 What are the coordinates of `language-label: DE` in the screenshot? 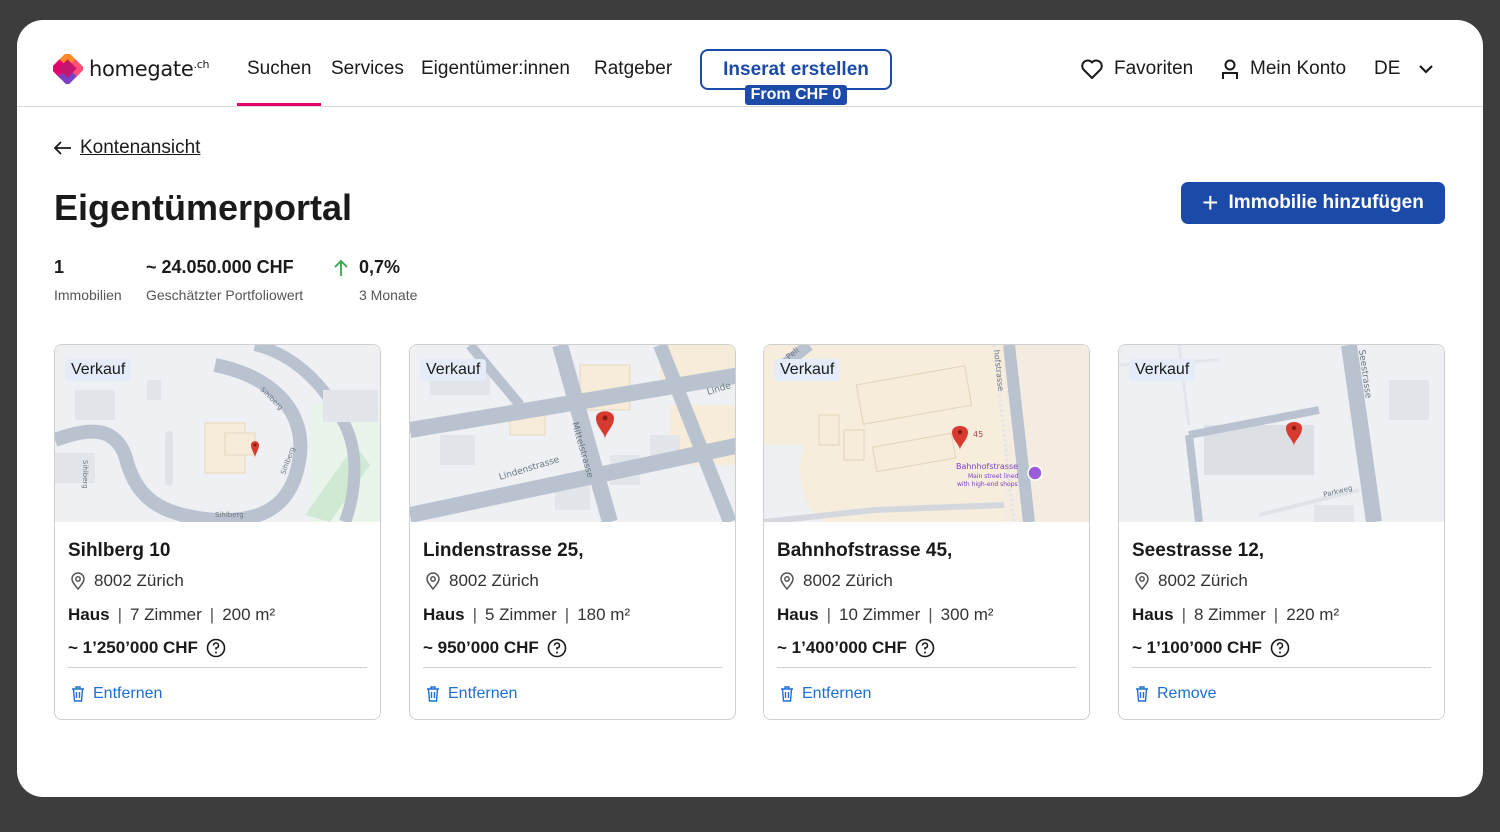 It's located at (1387, 68).